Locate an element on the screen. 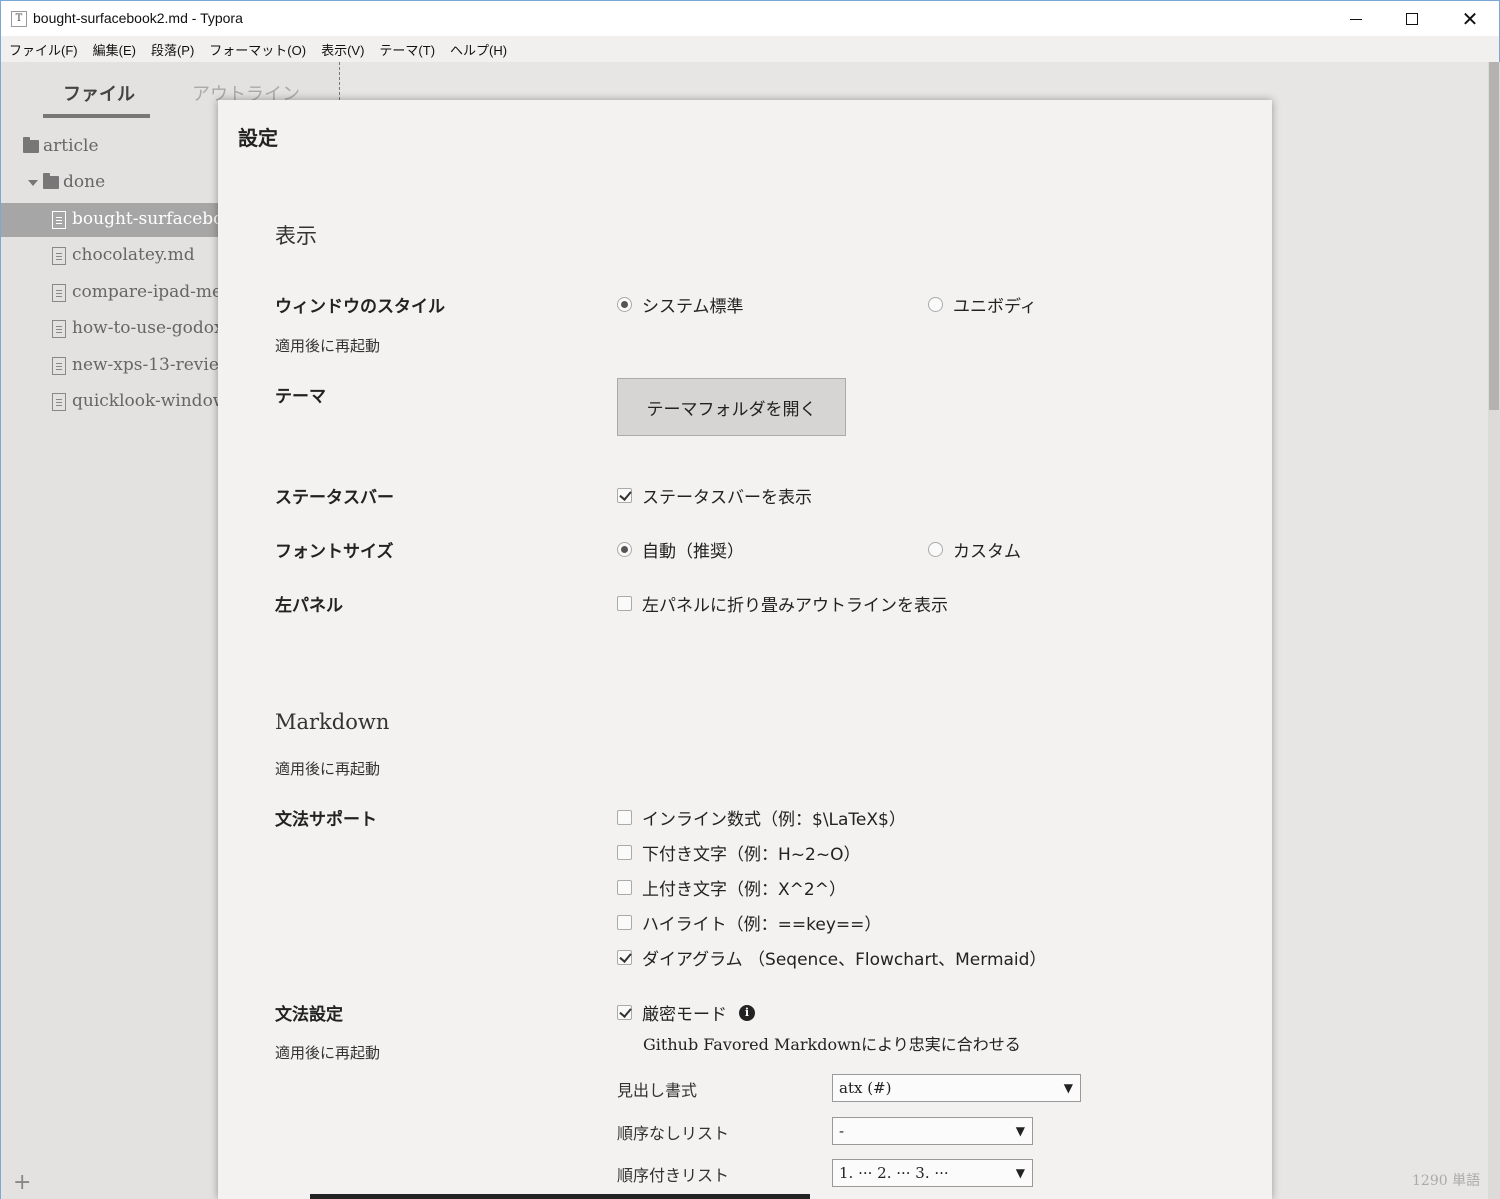  ordered-list-label: 順序付きリスト is located at coordinates (673, 1175).